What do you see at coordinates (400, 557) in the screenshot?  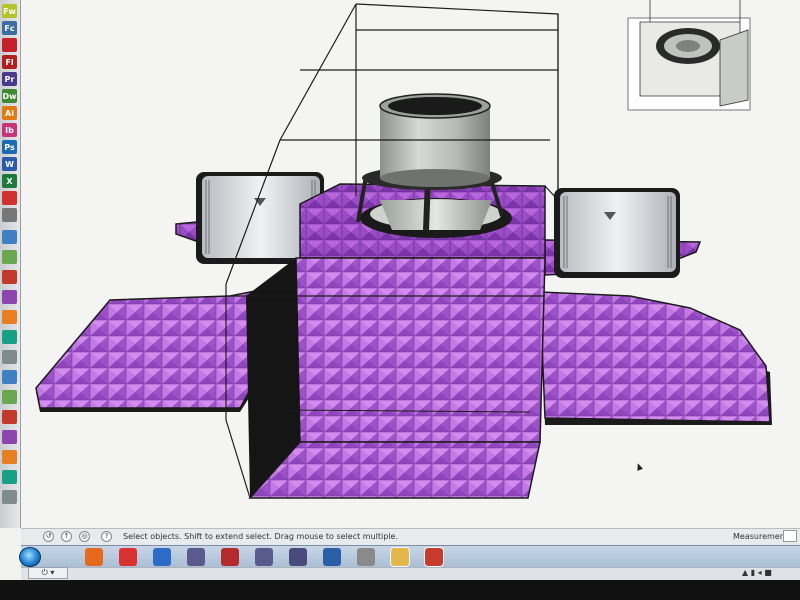 I see `folder-icon` at bounding box center [400, 557].